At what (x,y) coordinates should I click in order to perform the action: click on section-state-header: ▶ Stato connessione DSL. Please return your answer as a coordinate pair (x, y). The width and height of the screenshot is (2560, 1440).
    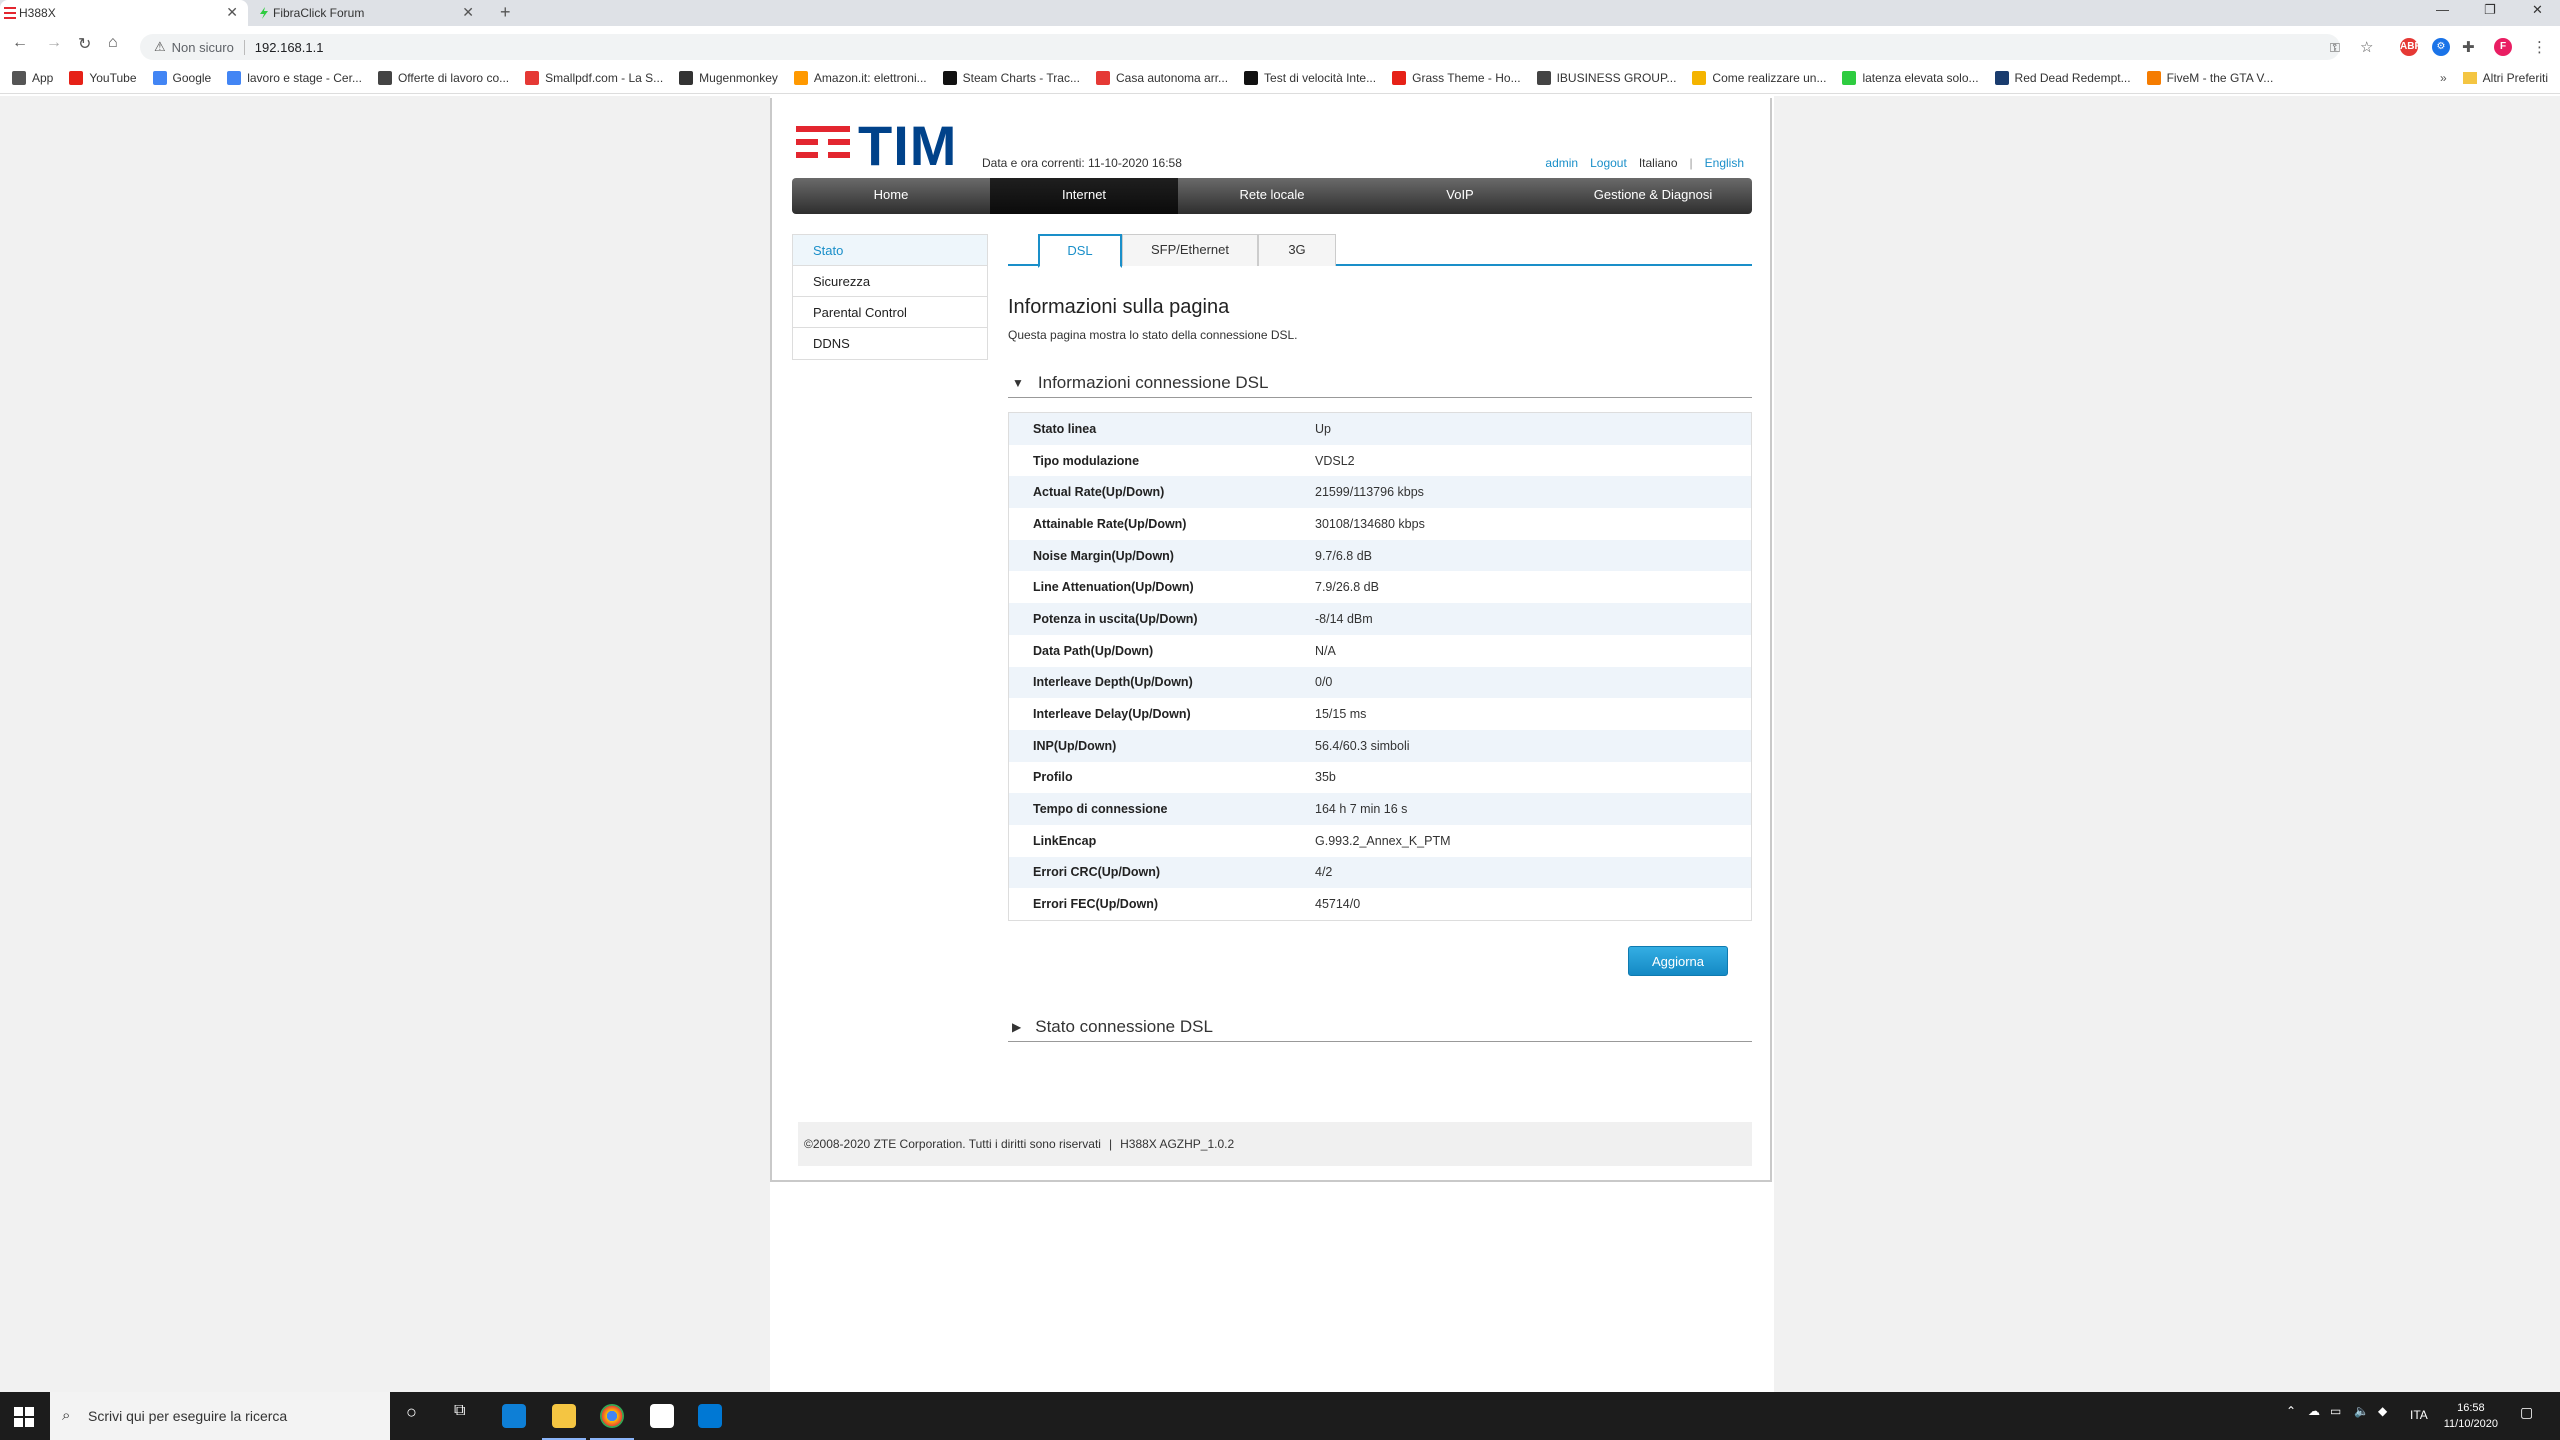
    Looking at the image, I should click on (1380, 1027).